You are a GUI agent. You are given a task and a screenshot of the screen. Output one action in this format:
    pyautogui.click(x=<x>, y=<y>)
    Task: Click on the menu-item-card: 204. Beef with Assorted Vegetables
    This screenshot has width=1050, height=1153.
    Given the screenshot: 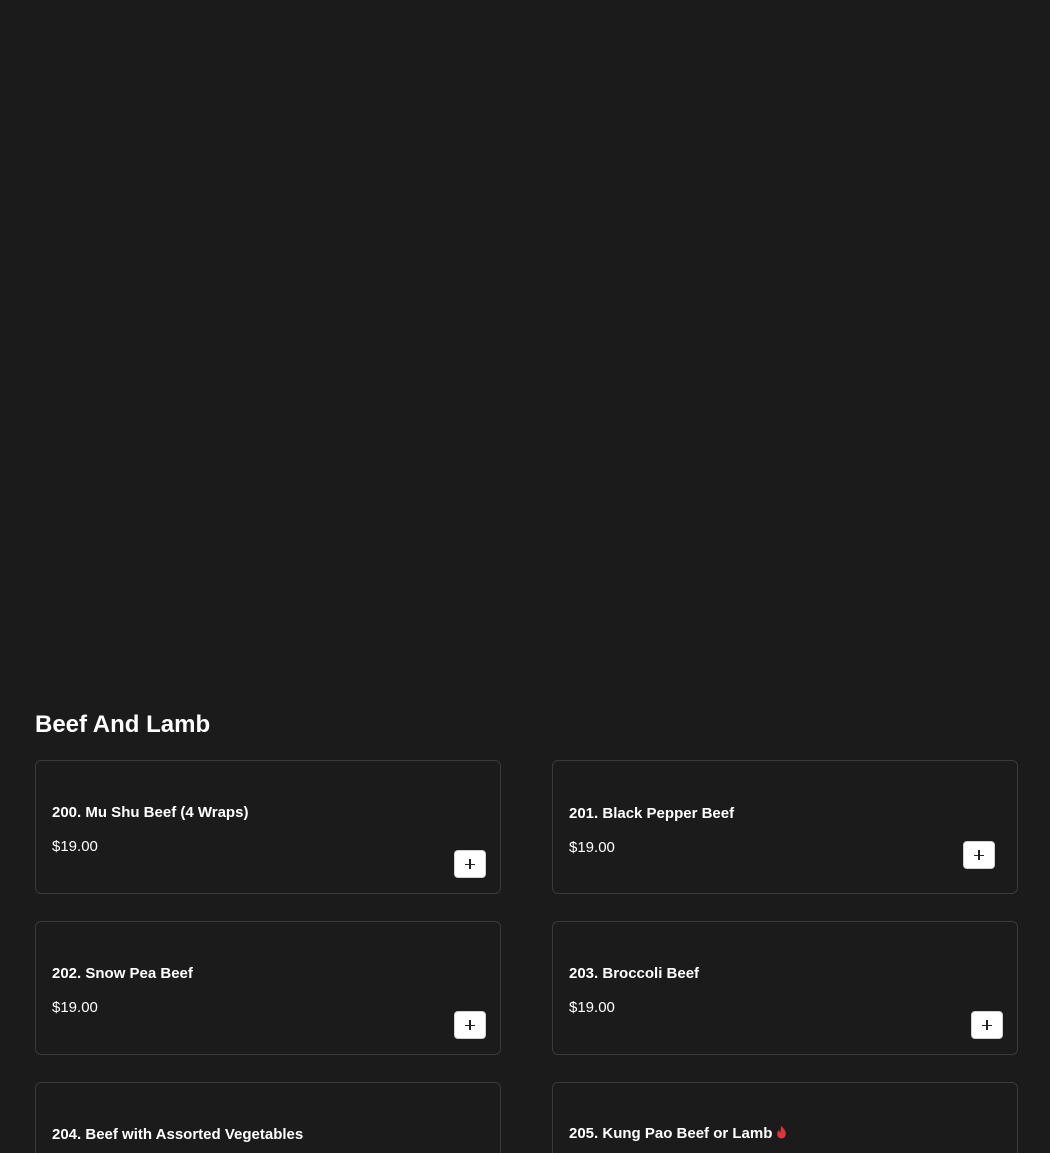 What is the action you would take?
    pyautogui.click(x=268, y=1117)
    